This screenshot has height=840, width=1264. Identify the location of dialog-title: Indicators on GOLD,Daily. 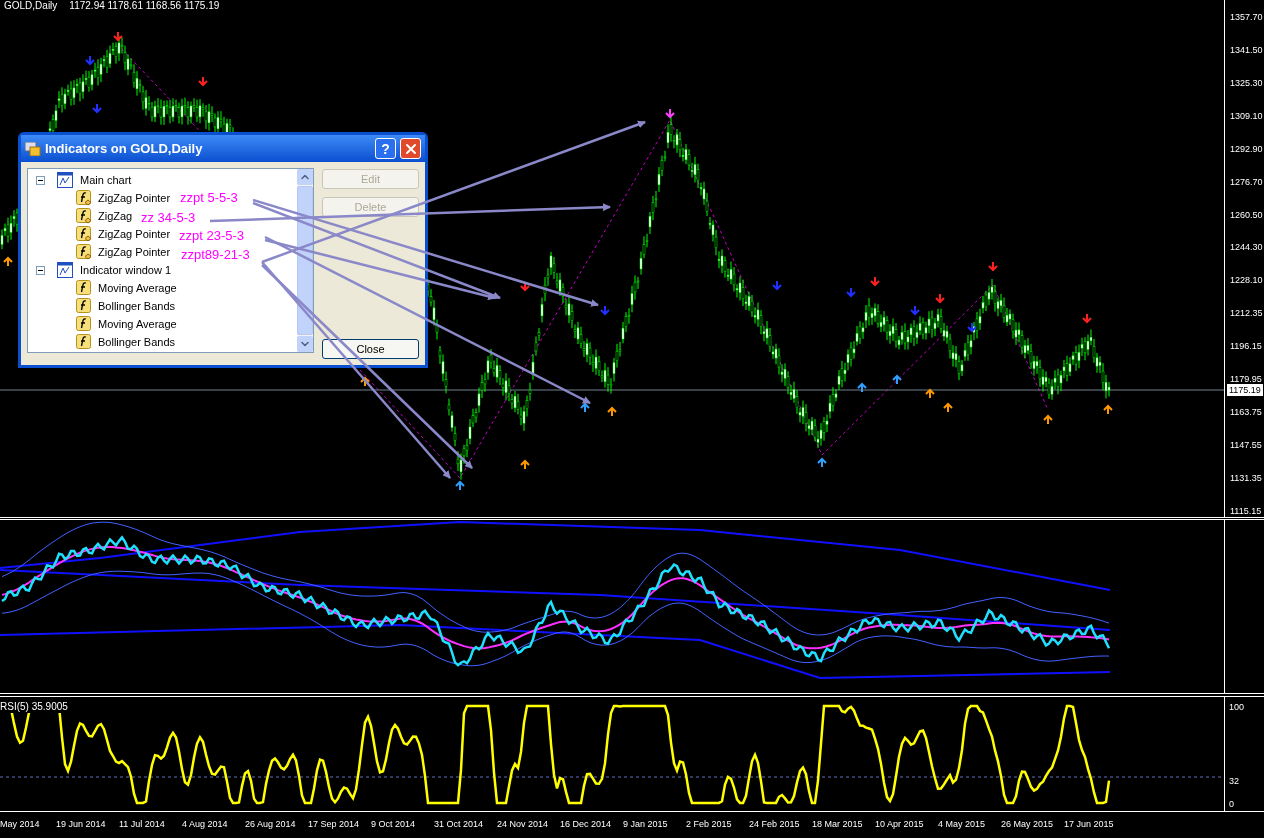
(124, 148).